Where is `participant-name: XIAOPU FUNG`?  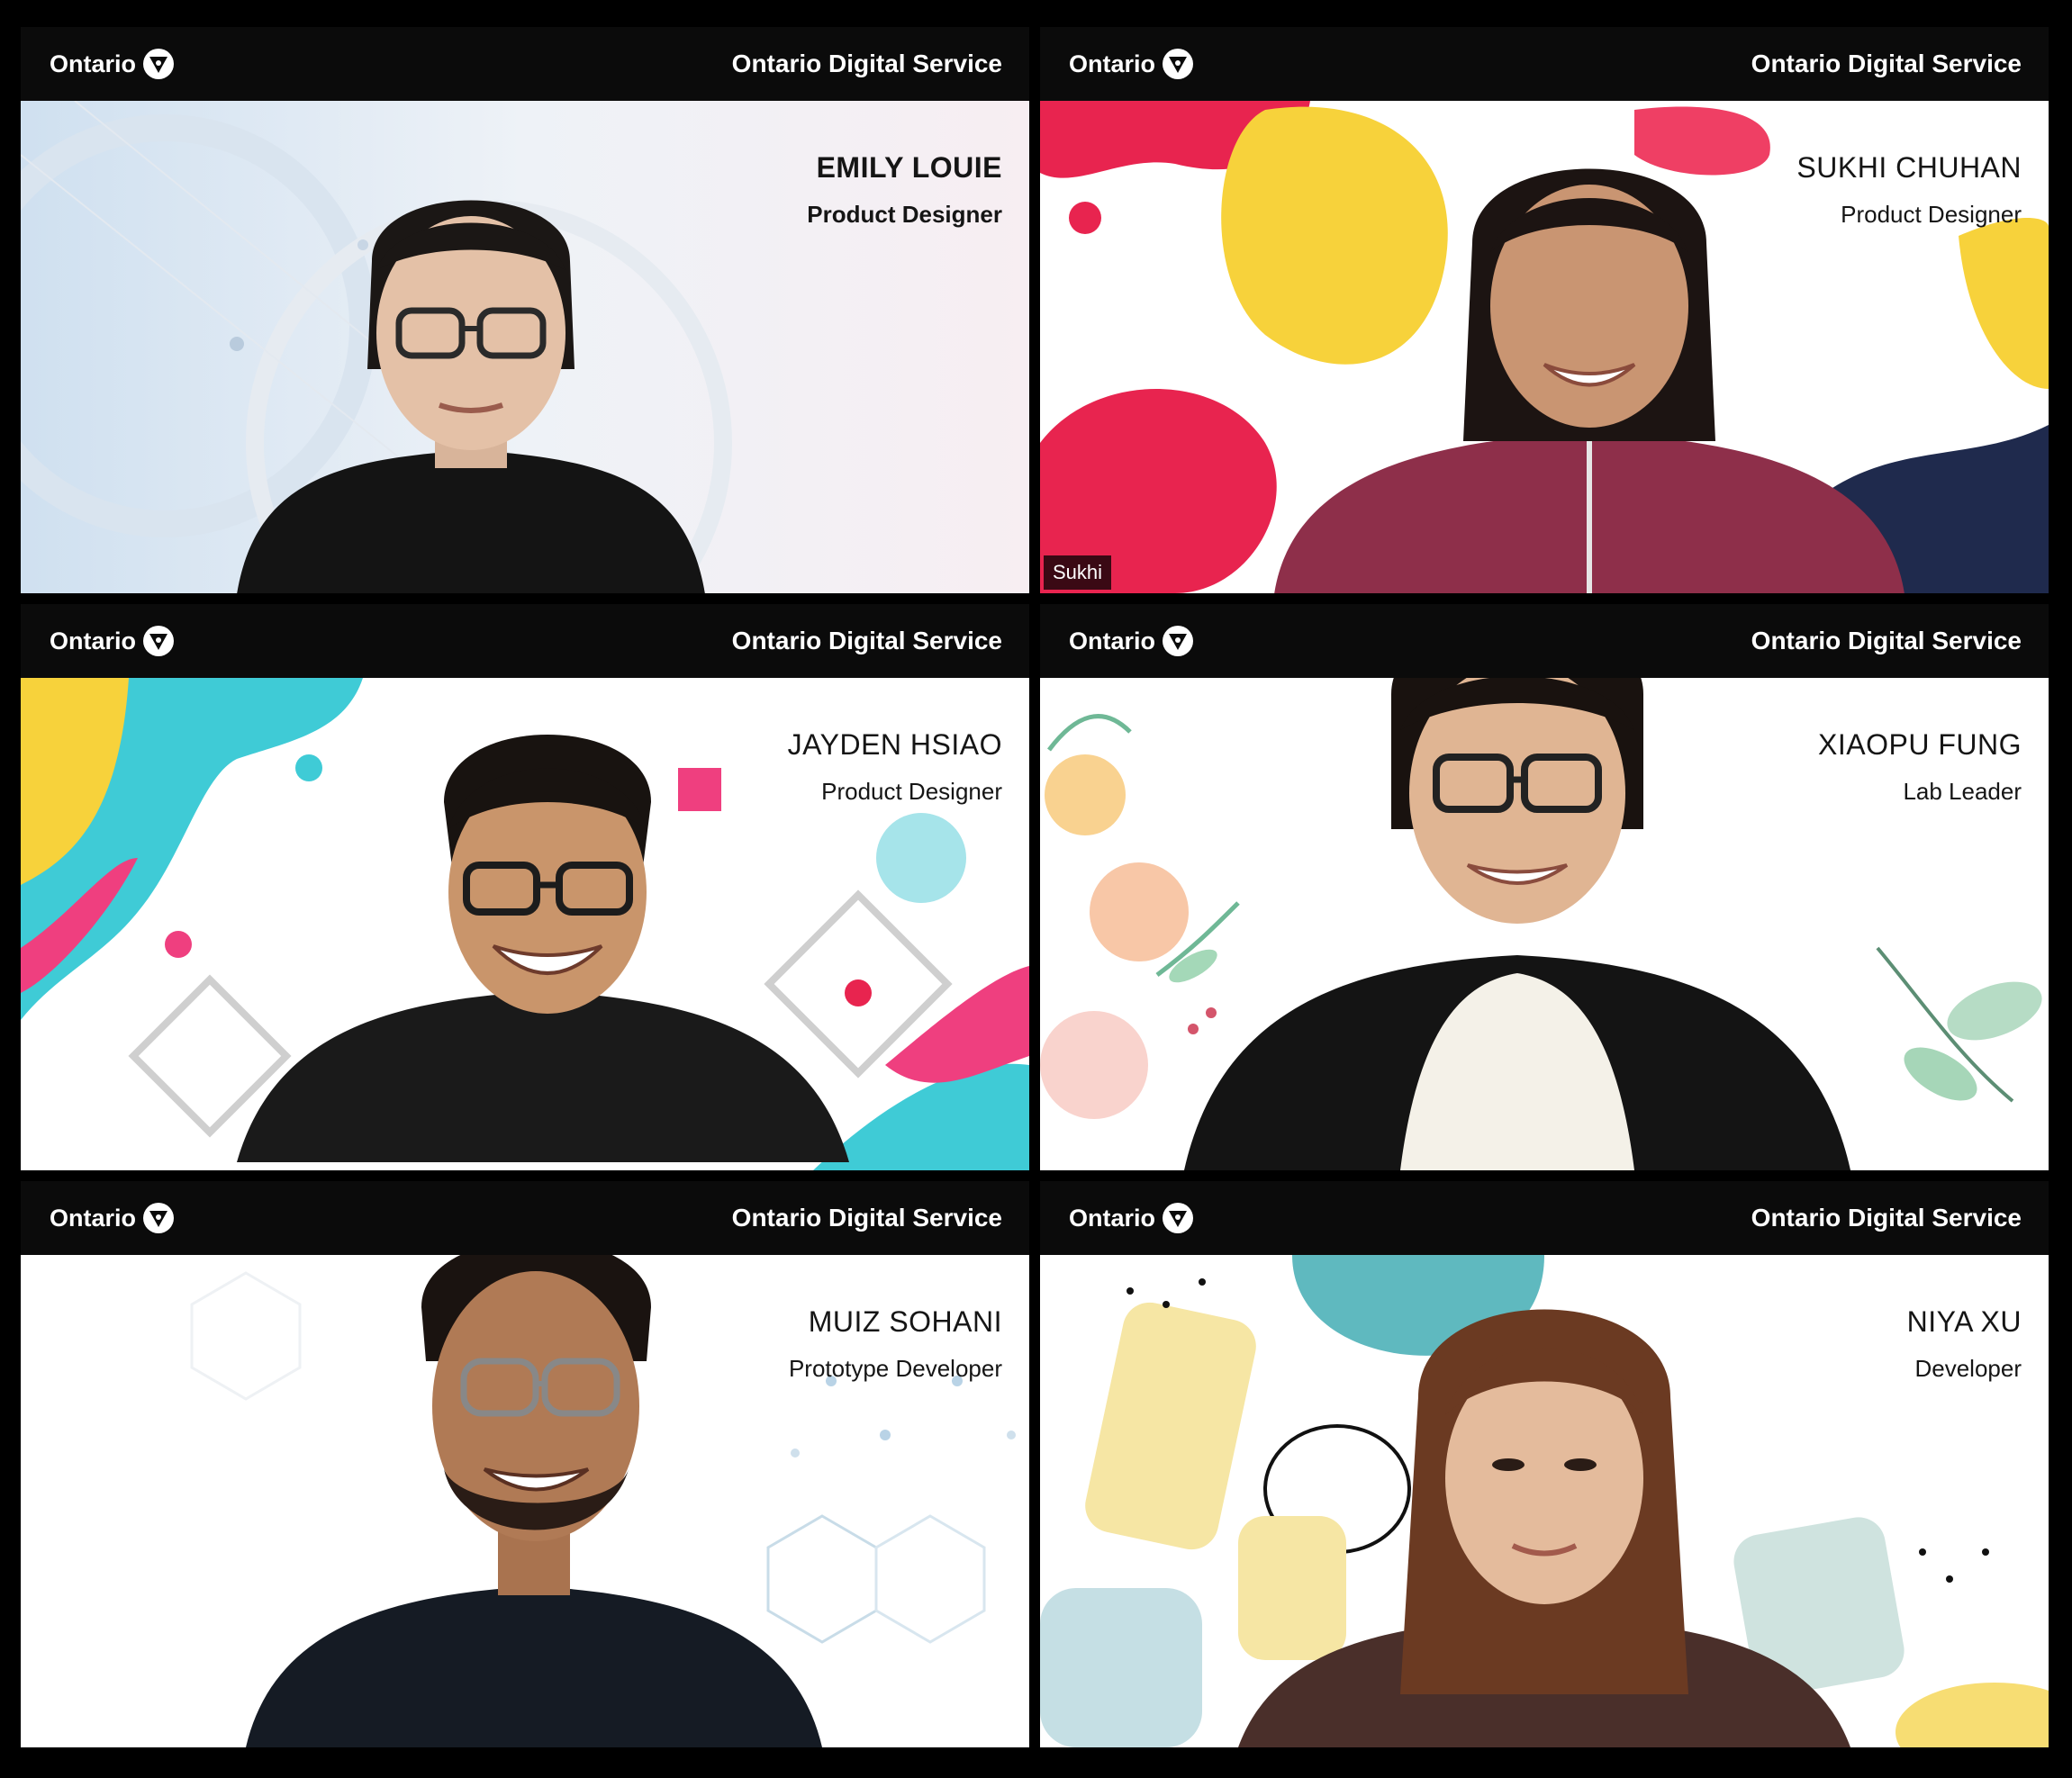 participant-name: XIAOPU FUNG is located at coordinates (1920, 744).